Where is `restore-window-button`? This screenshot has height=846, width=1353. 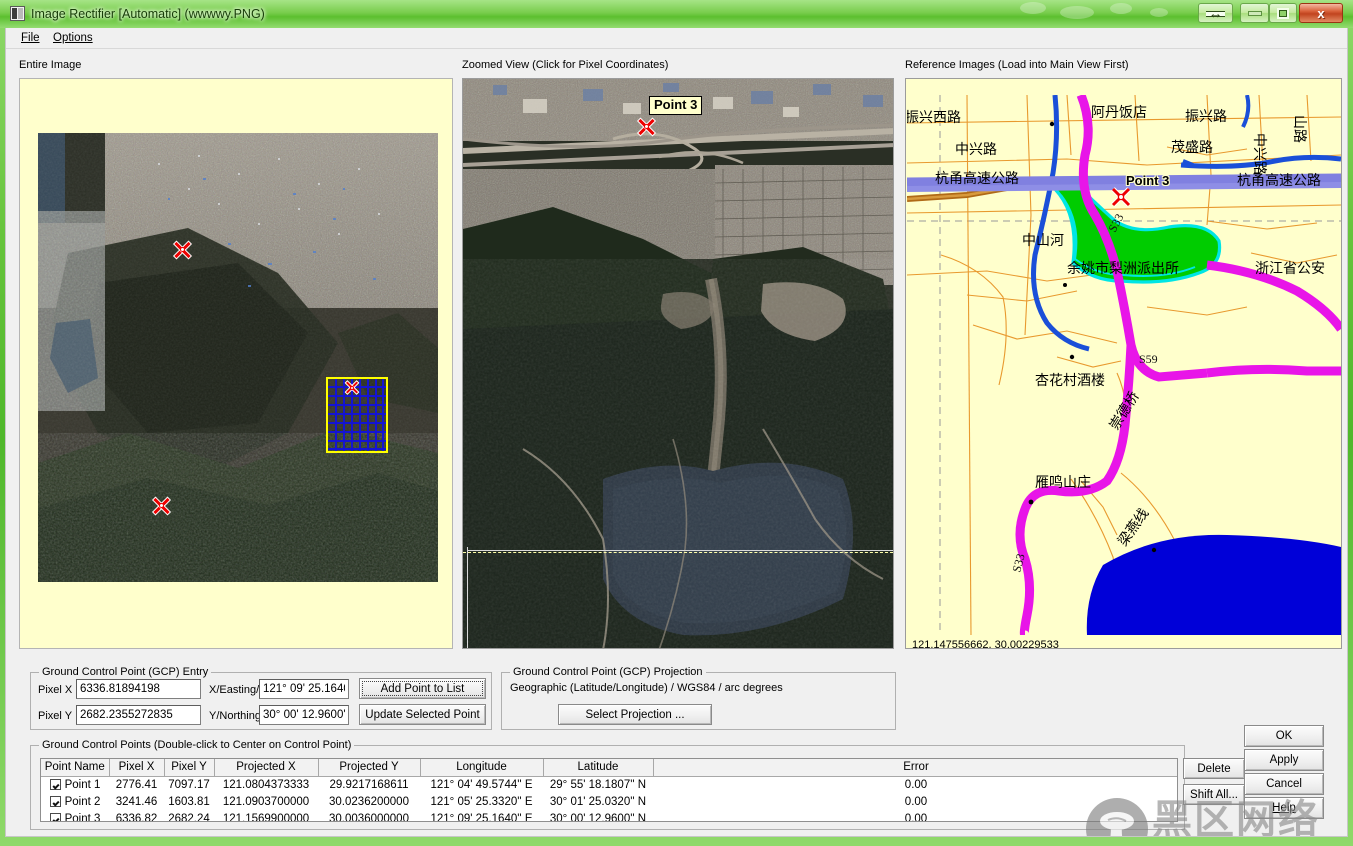
restore-window-button is located at coordinates (1215, 13).